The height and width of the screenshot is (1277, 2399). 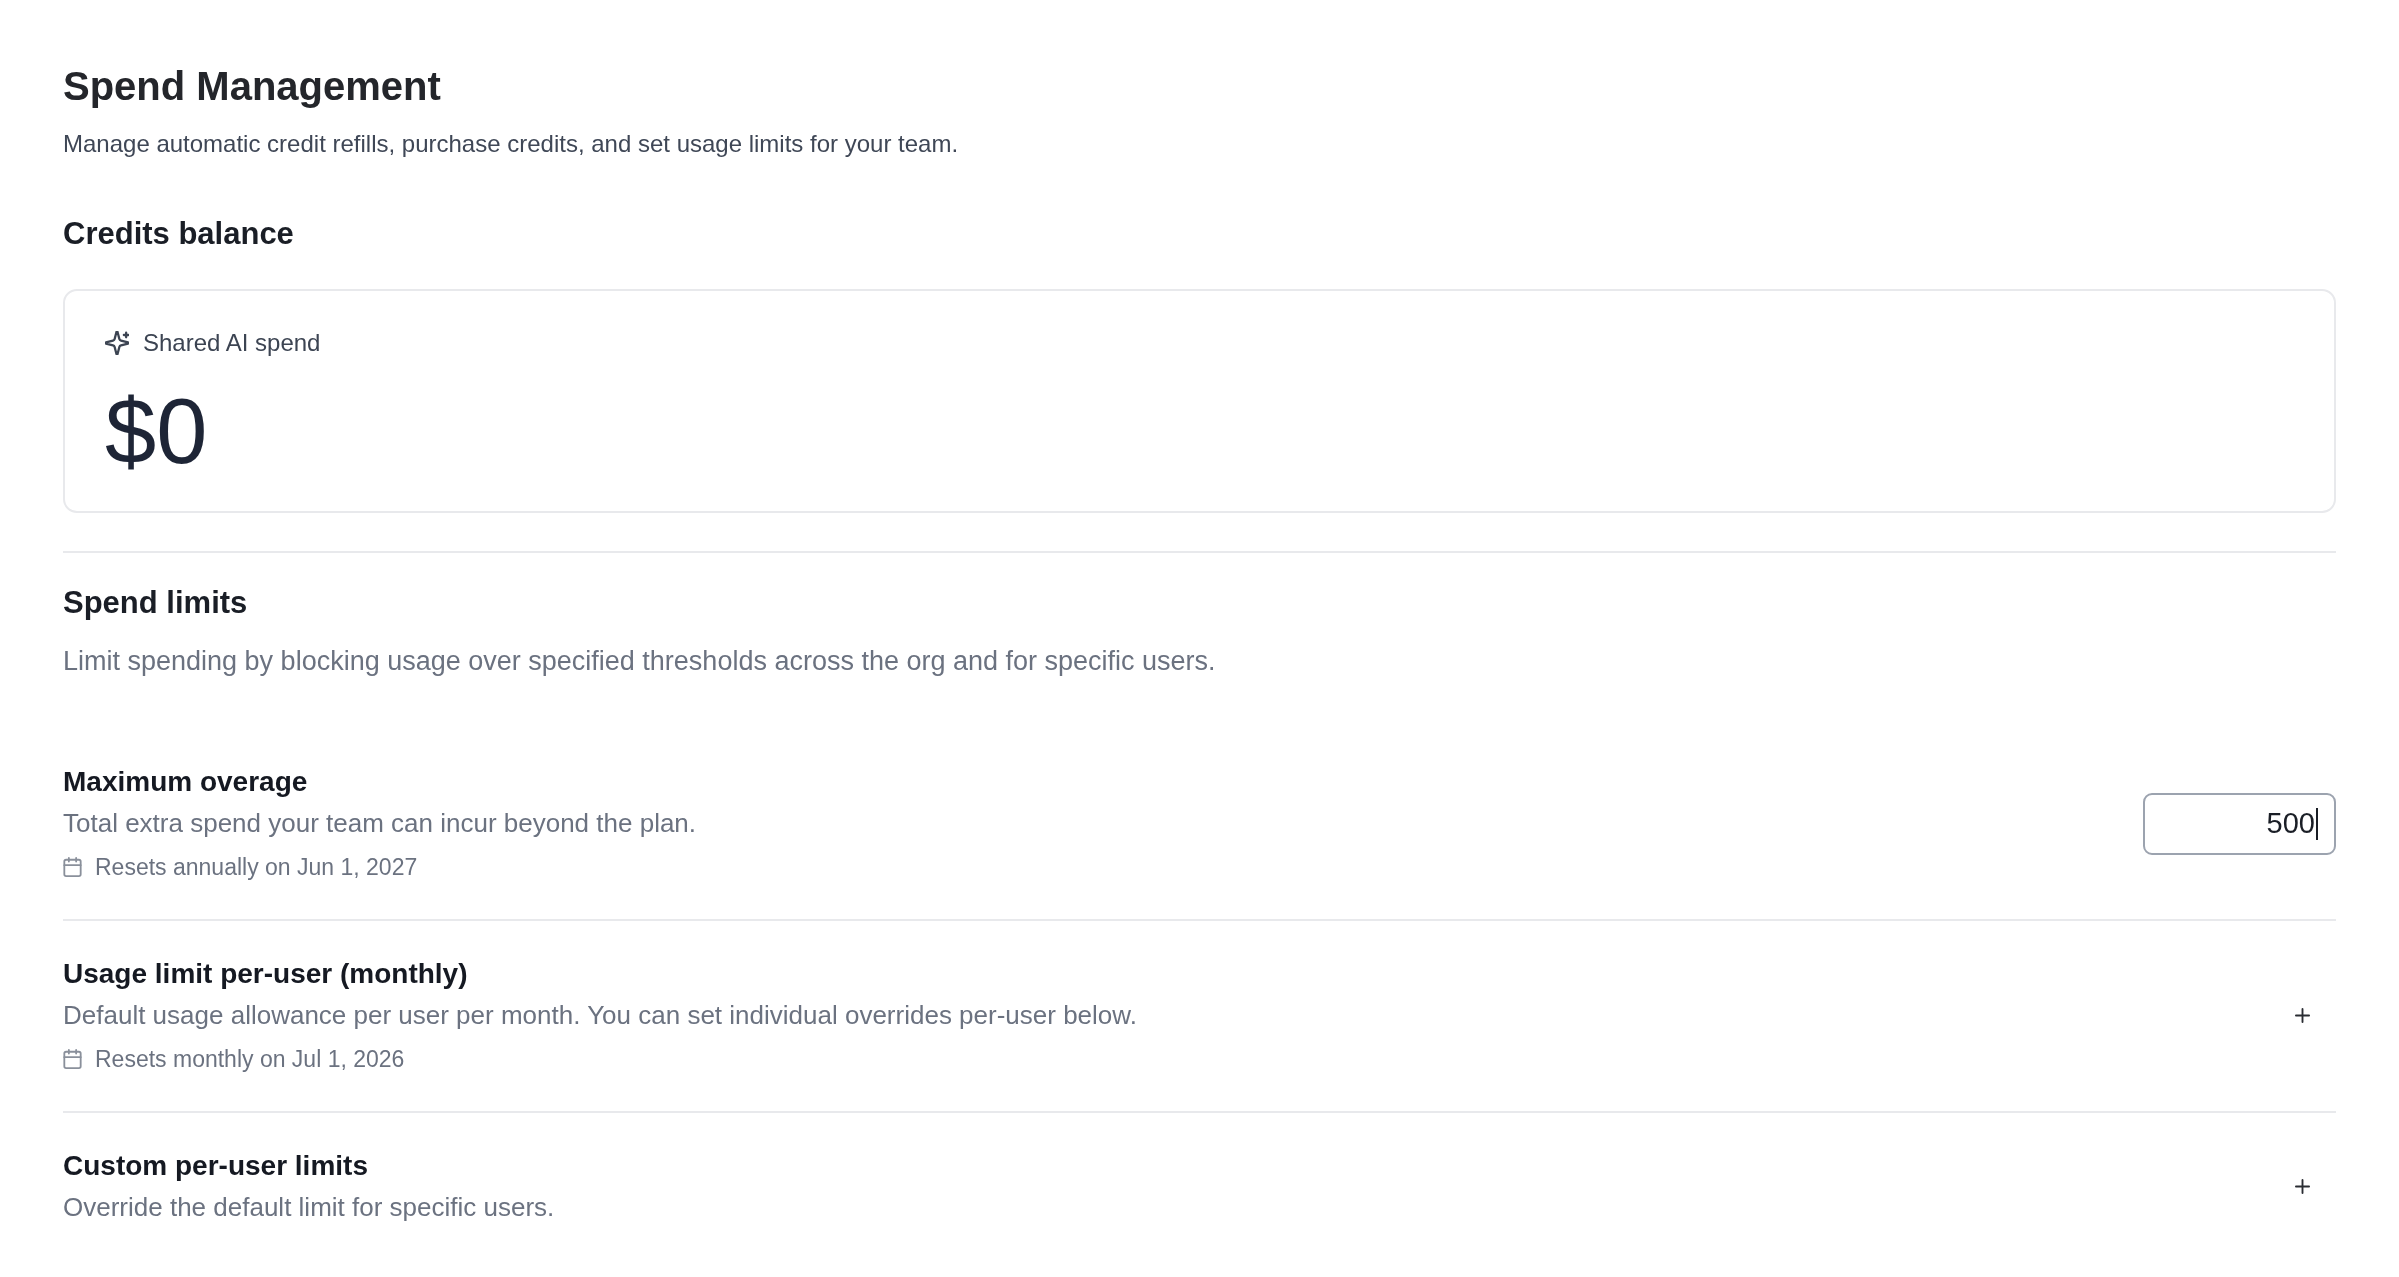 I want to click on page-title: Spend Management, so click(x=252, y=86).